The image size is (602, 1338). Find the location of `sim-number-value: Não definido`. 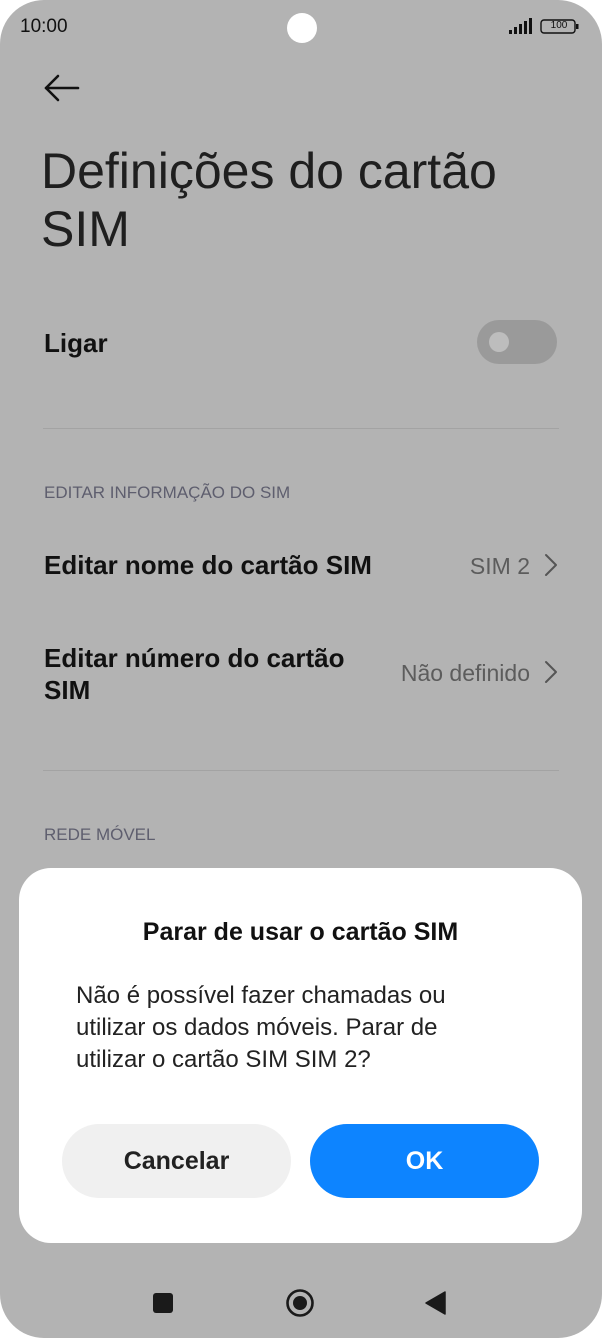

sim-number-value: Não definido is located at coordinates (465, 673).